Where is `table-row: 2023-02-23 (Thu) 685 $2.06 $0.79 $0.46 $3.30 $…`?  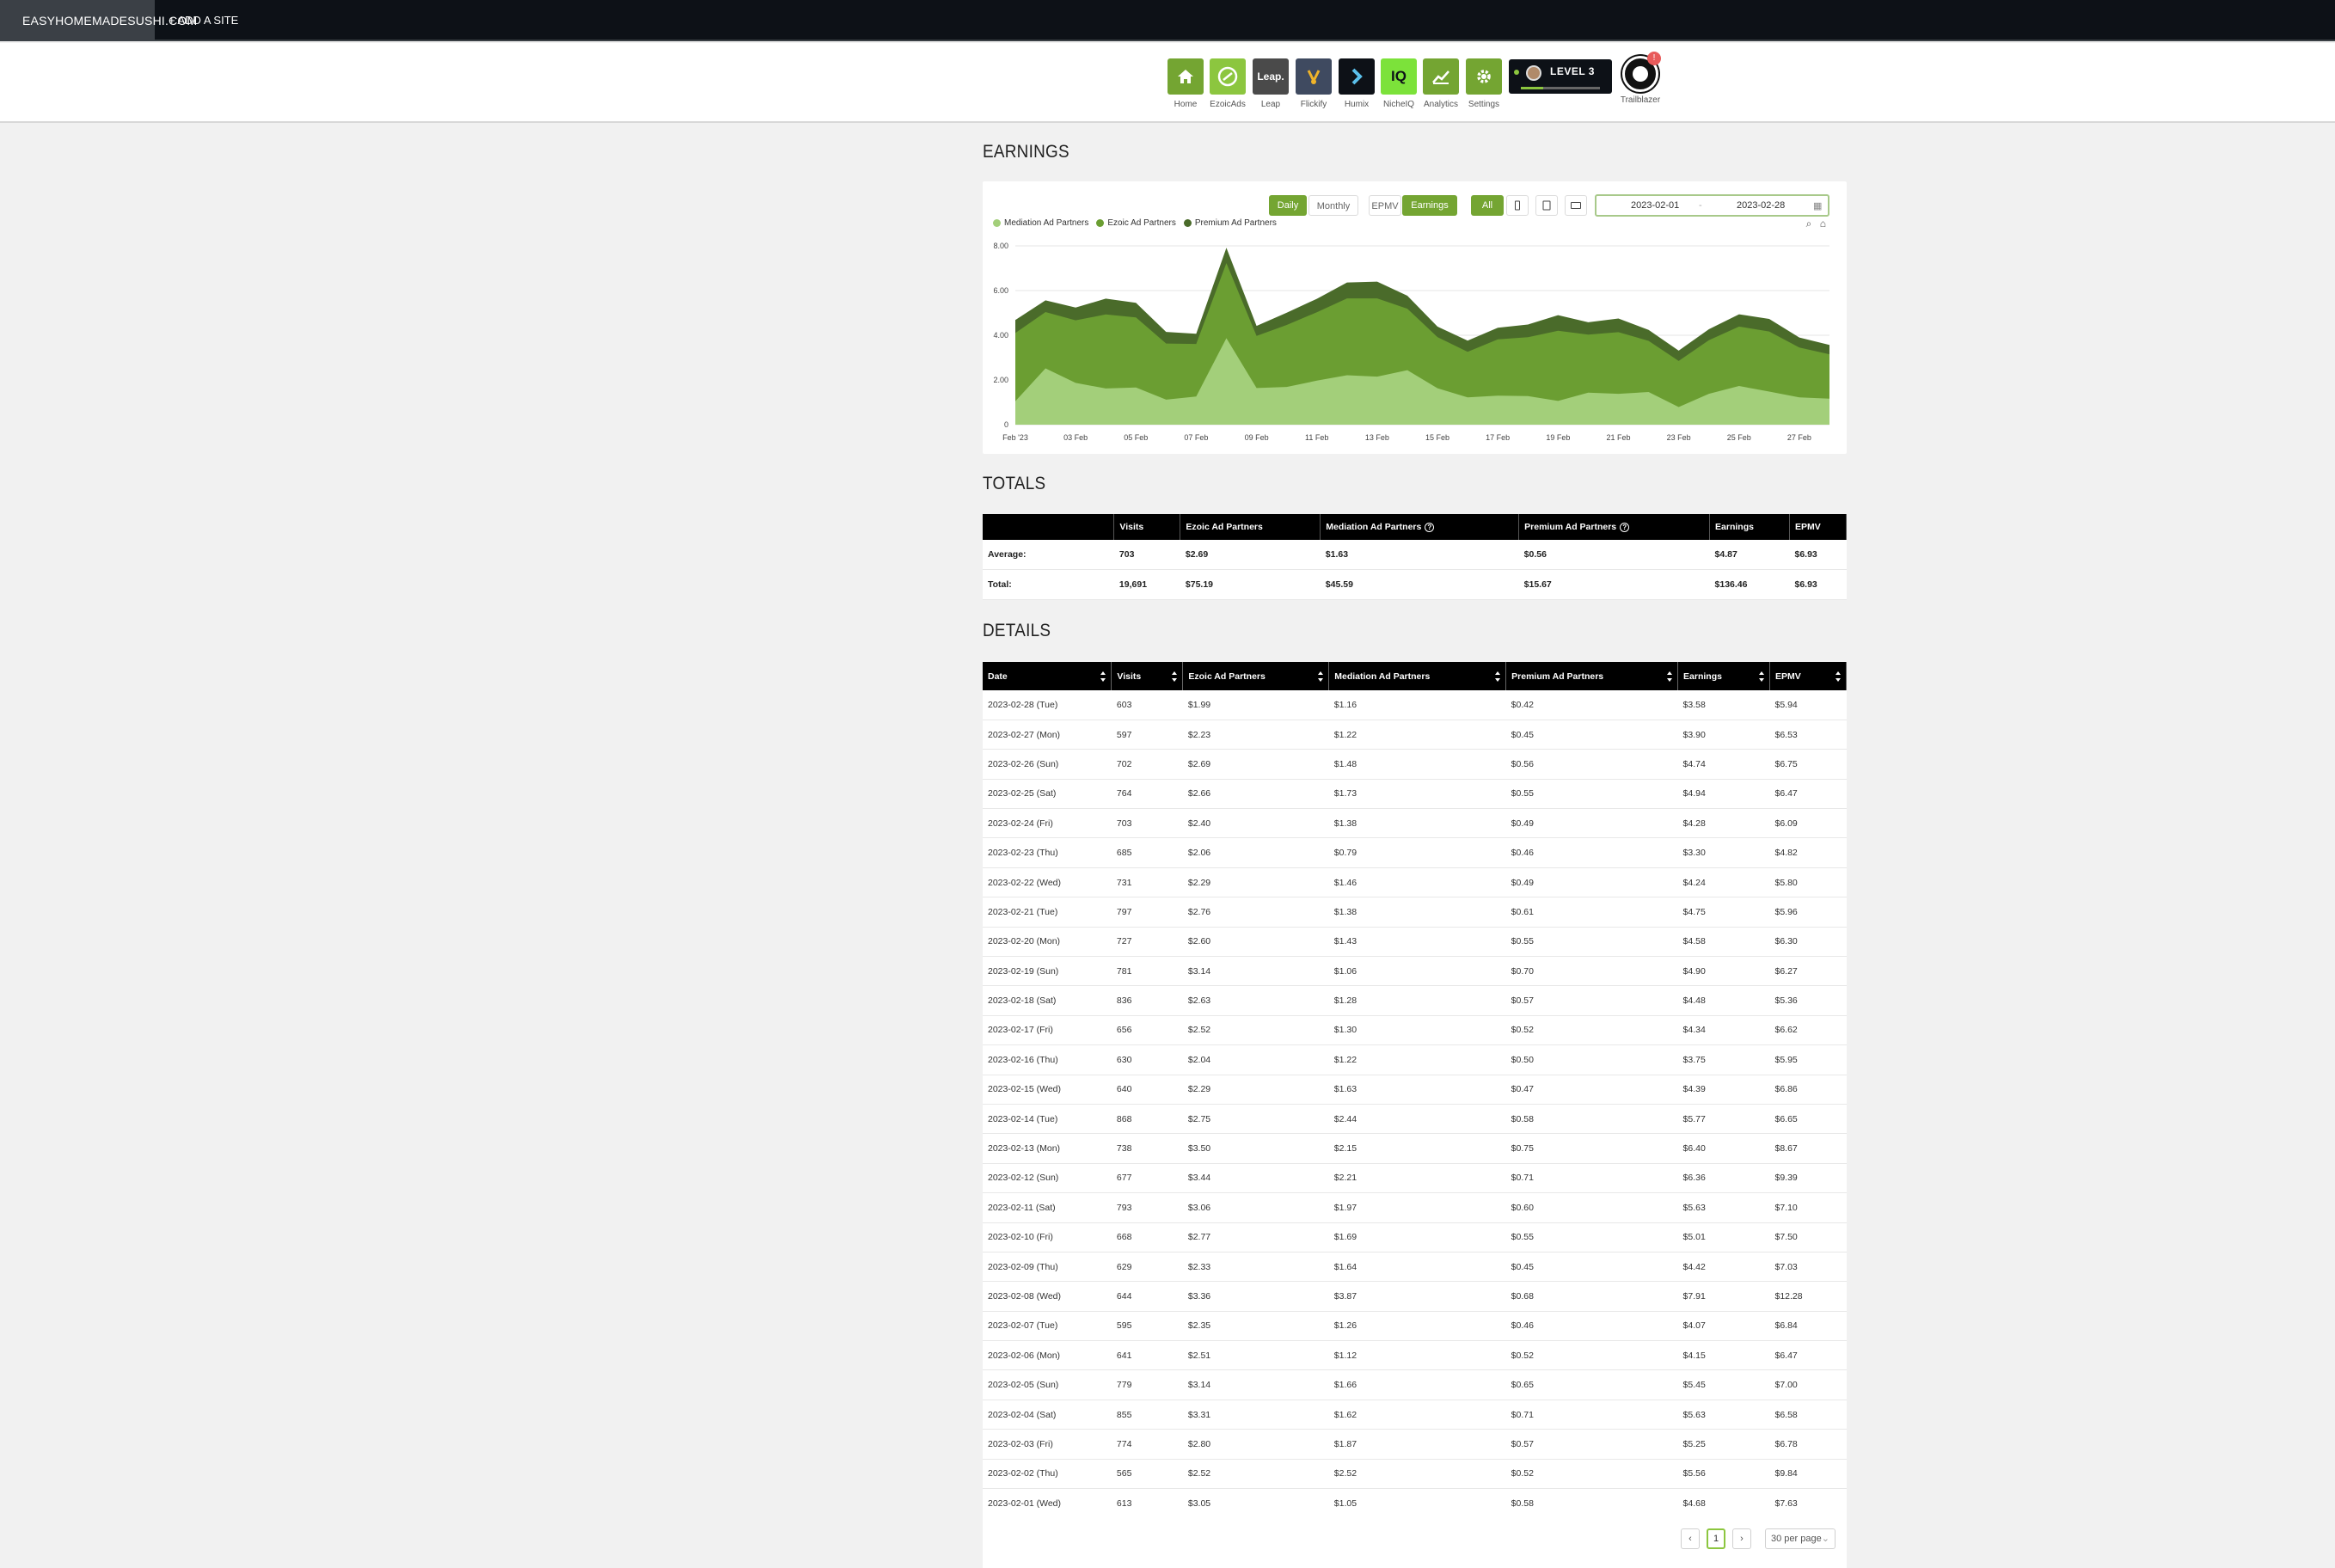
table-row: 2023-02-23 (Thu) 685 $2.06 $0.79 $0.46 $3.30 $… is located at coordinates (1415, 852).